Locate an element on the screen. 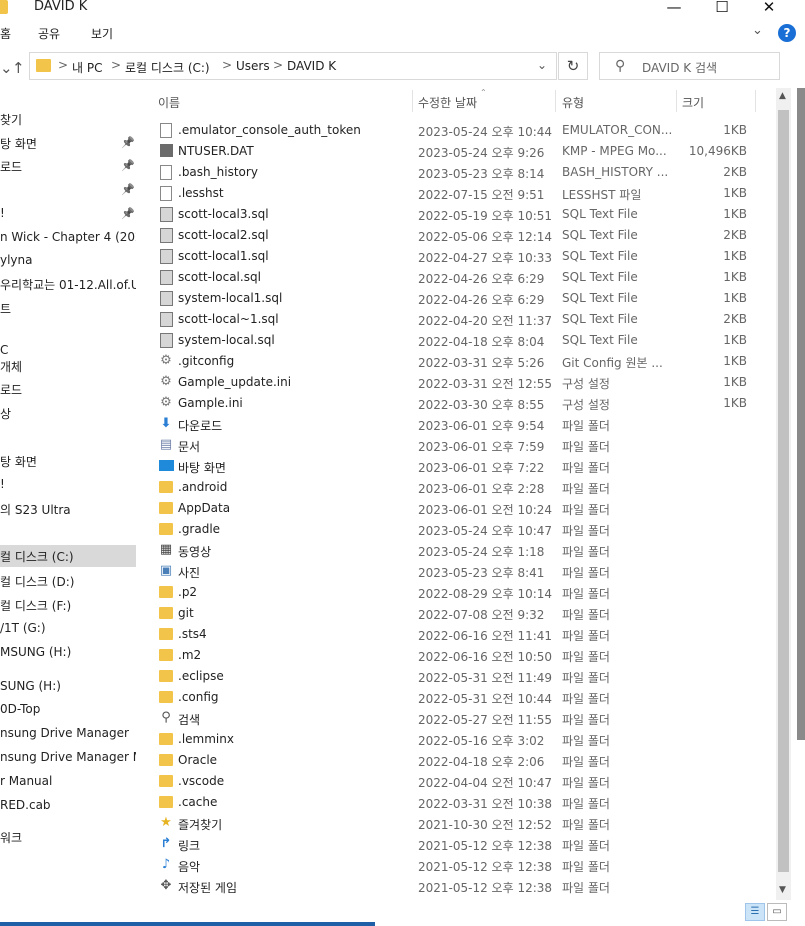 Image resolution: width=805 pixels, height=926 pixels. sidebar-item: /1T (G:) is located at coordinates (68, 629).